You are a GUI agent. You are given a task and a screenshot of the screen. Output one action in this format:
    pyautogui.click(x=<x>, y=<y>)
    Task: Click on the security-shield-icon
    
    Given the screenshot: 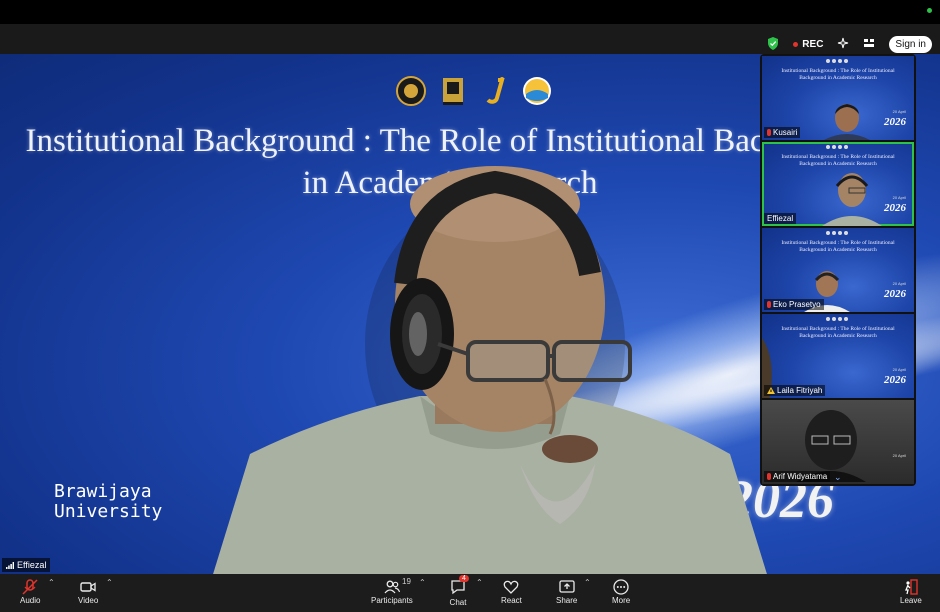 What is the action you would take?
    pyautogui.click(x=773, y=44)
    